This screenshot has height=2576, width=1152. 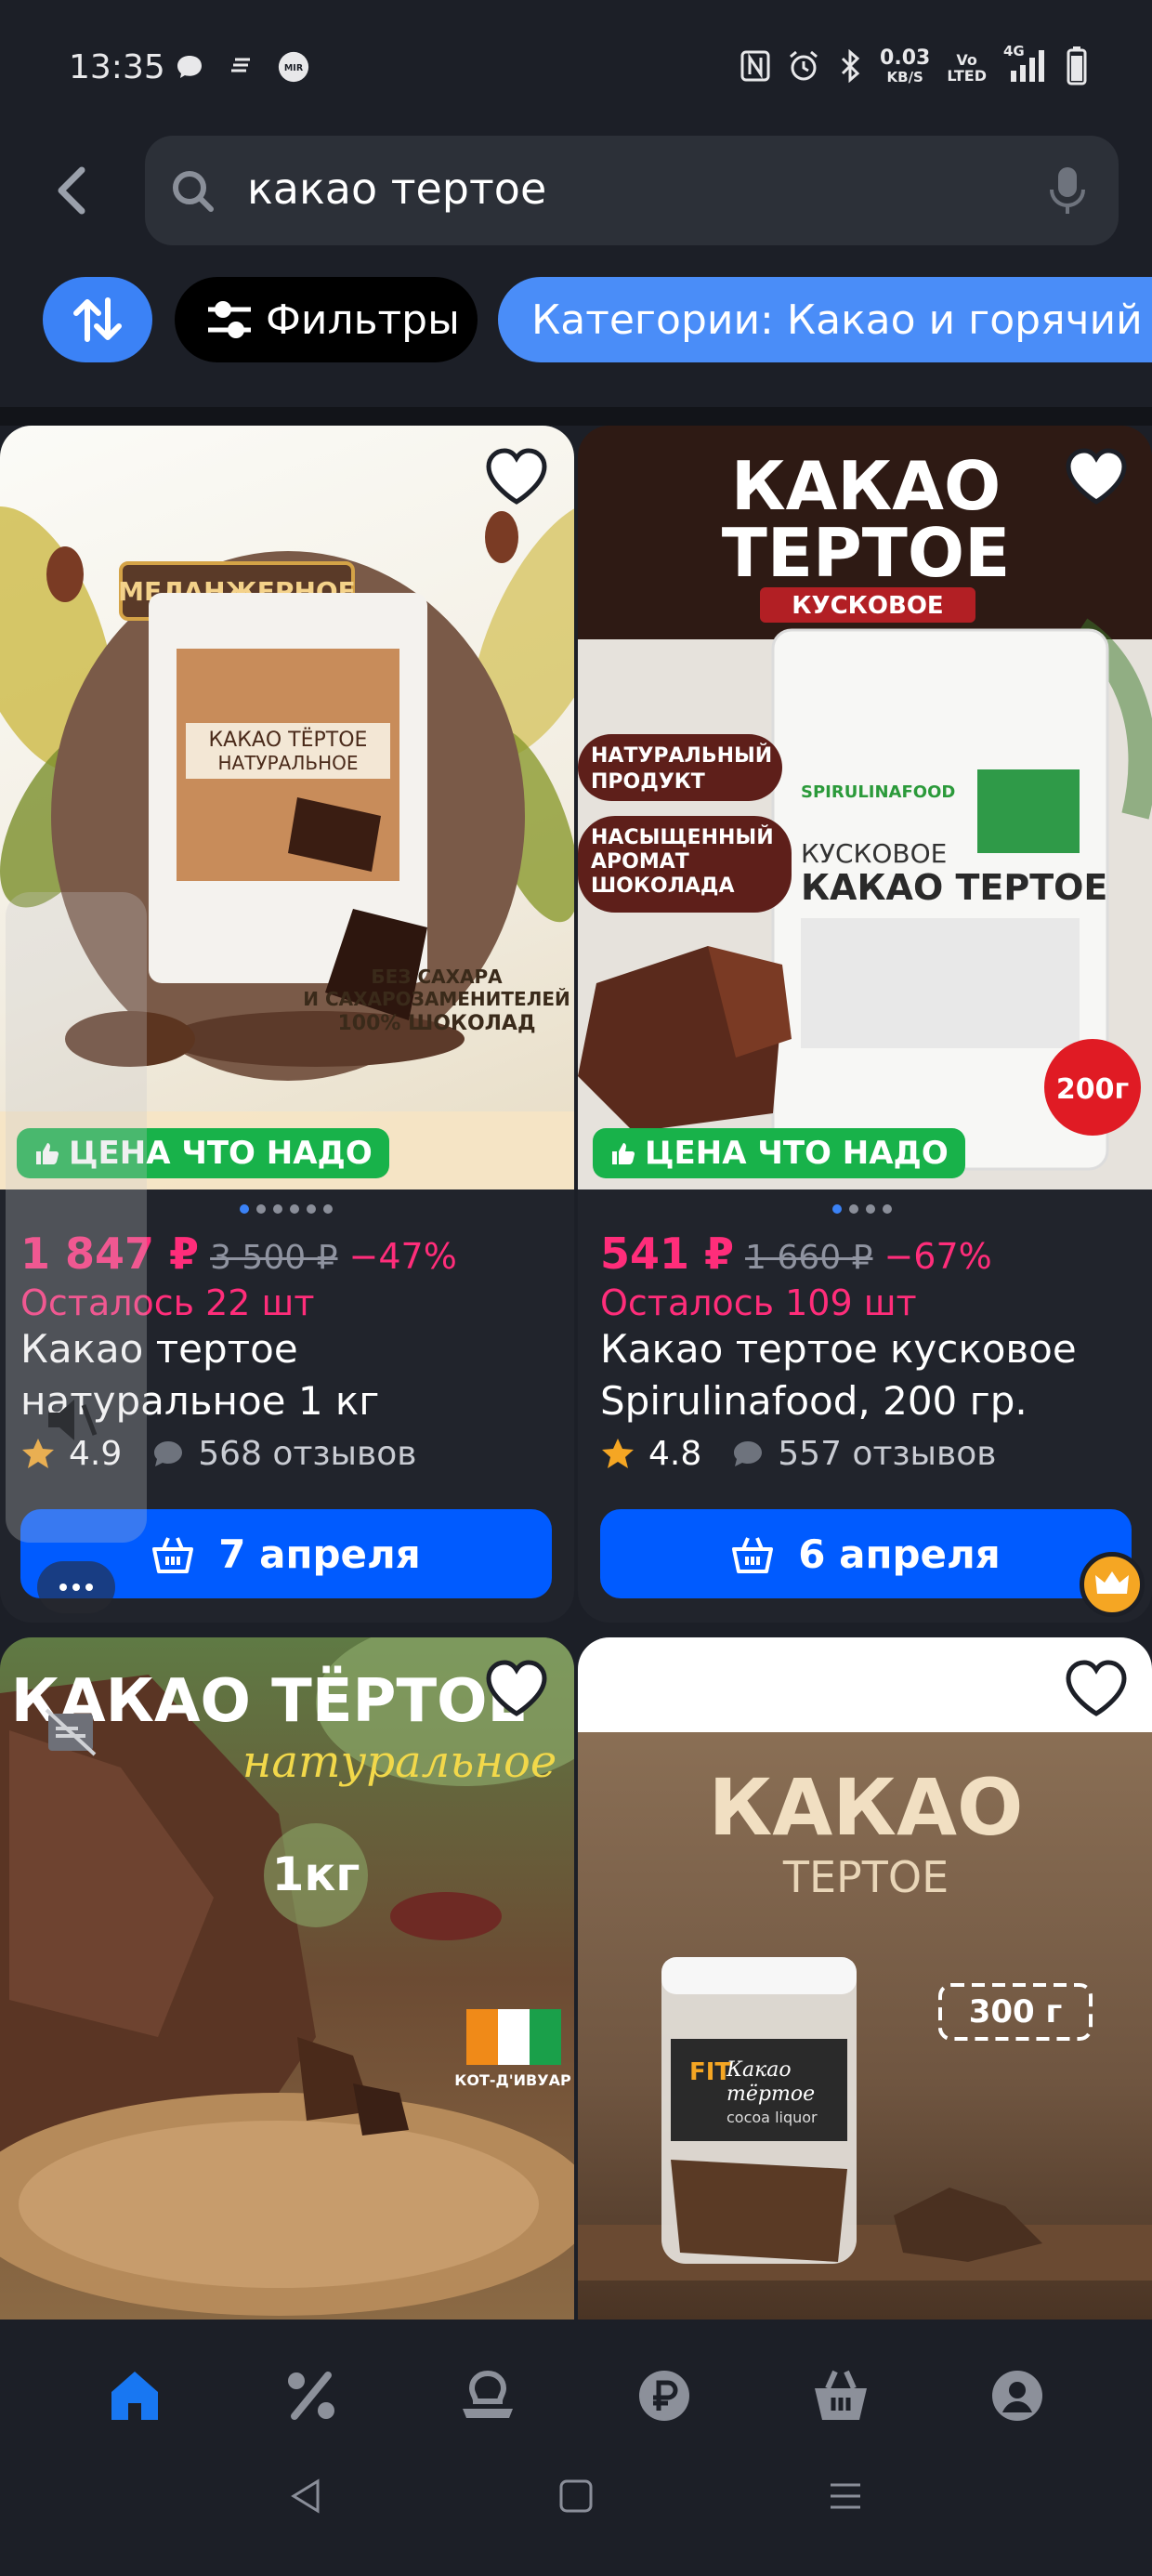 I want to click on svg-text: НАТУРАЛЬНОЕ, so click(x=287, y=763).